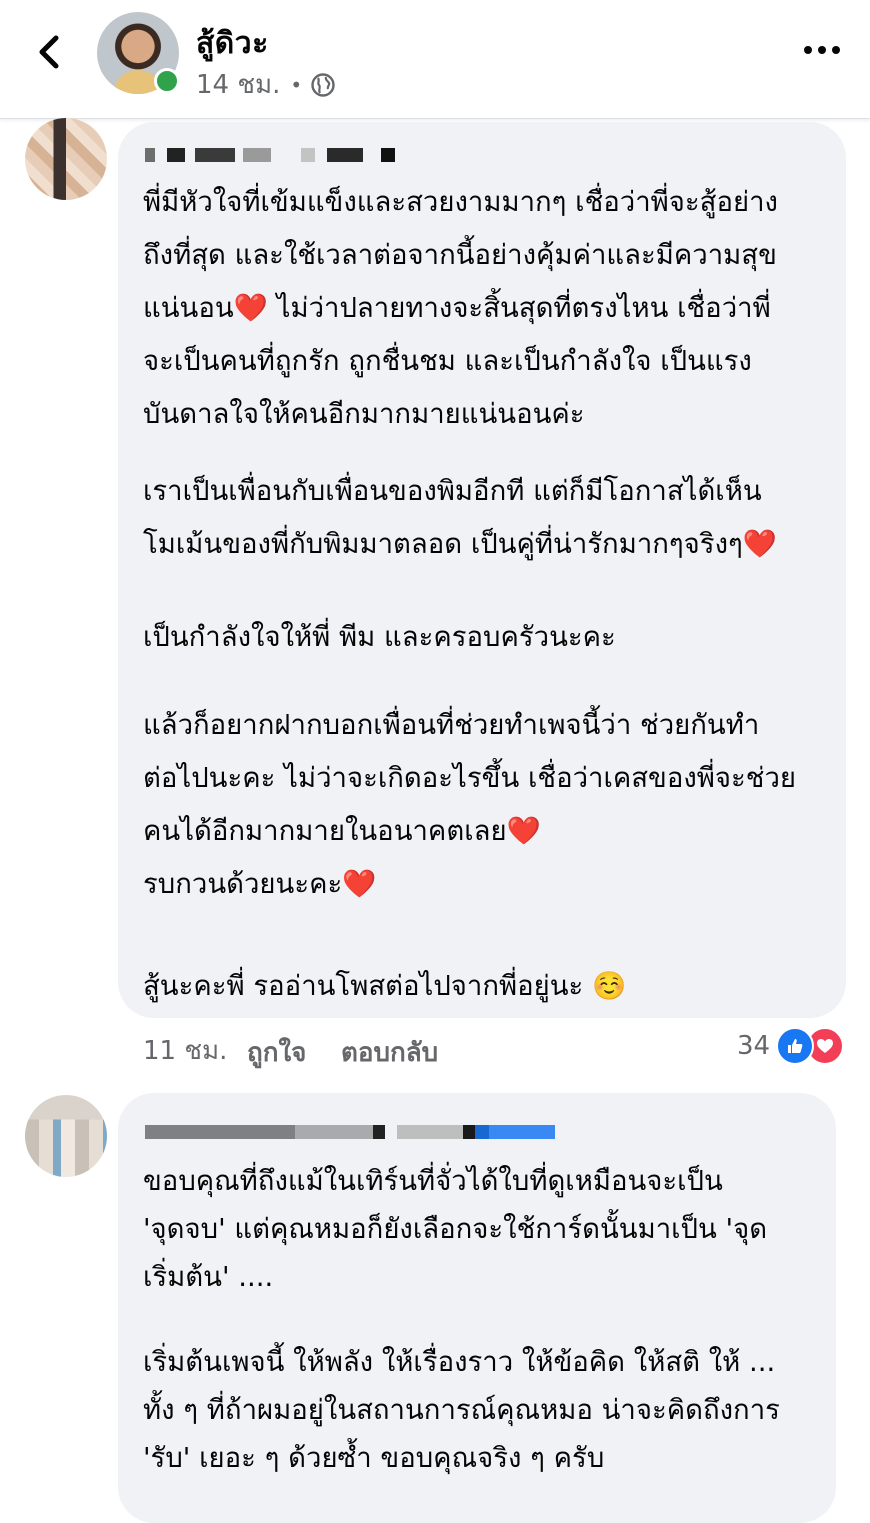 Image resolution: width=870 pixels, height=1523 pixels. Describe the element at coordinates (389, 1052) in the screenshot. I see `reply-button: ตอบกลับ` at that location.